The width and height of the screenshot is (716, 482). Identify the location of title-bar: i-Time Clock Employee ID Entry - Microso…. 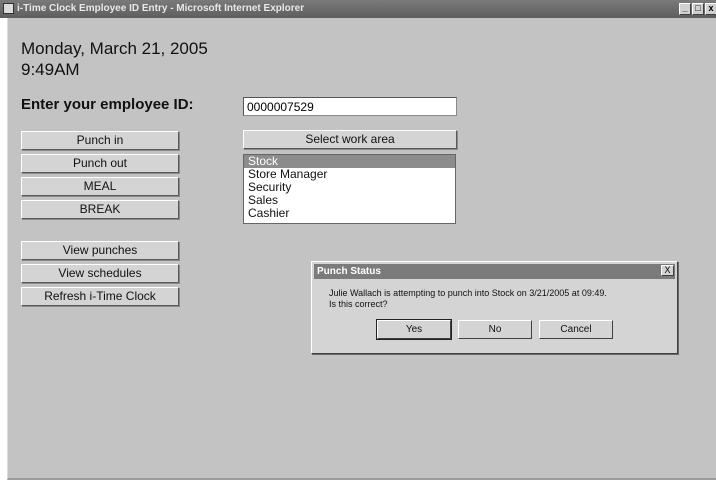
(358, 9).